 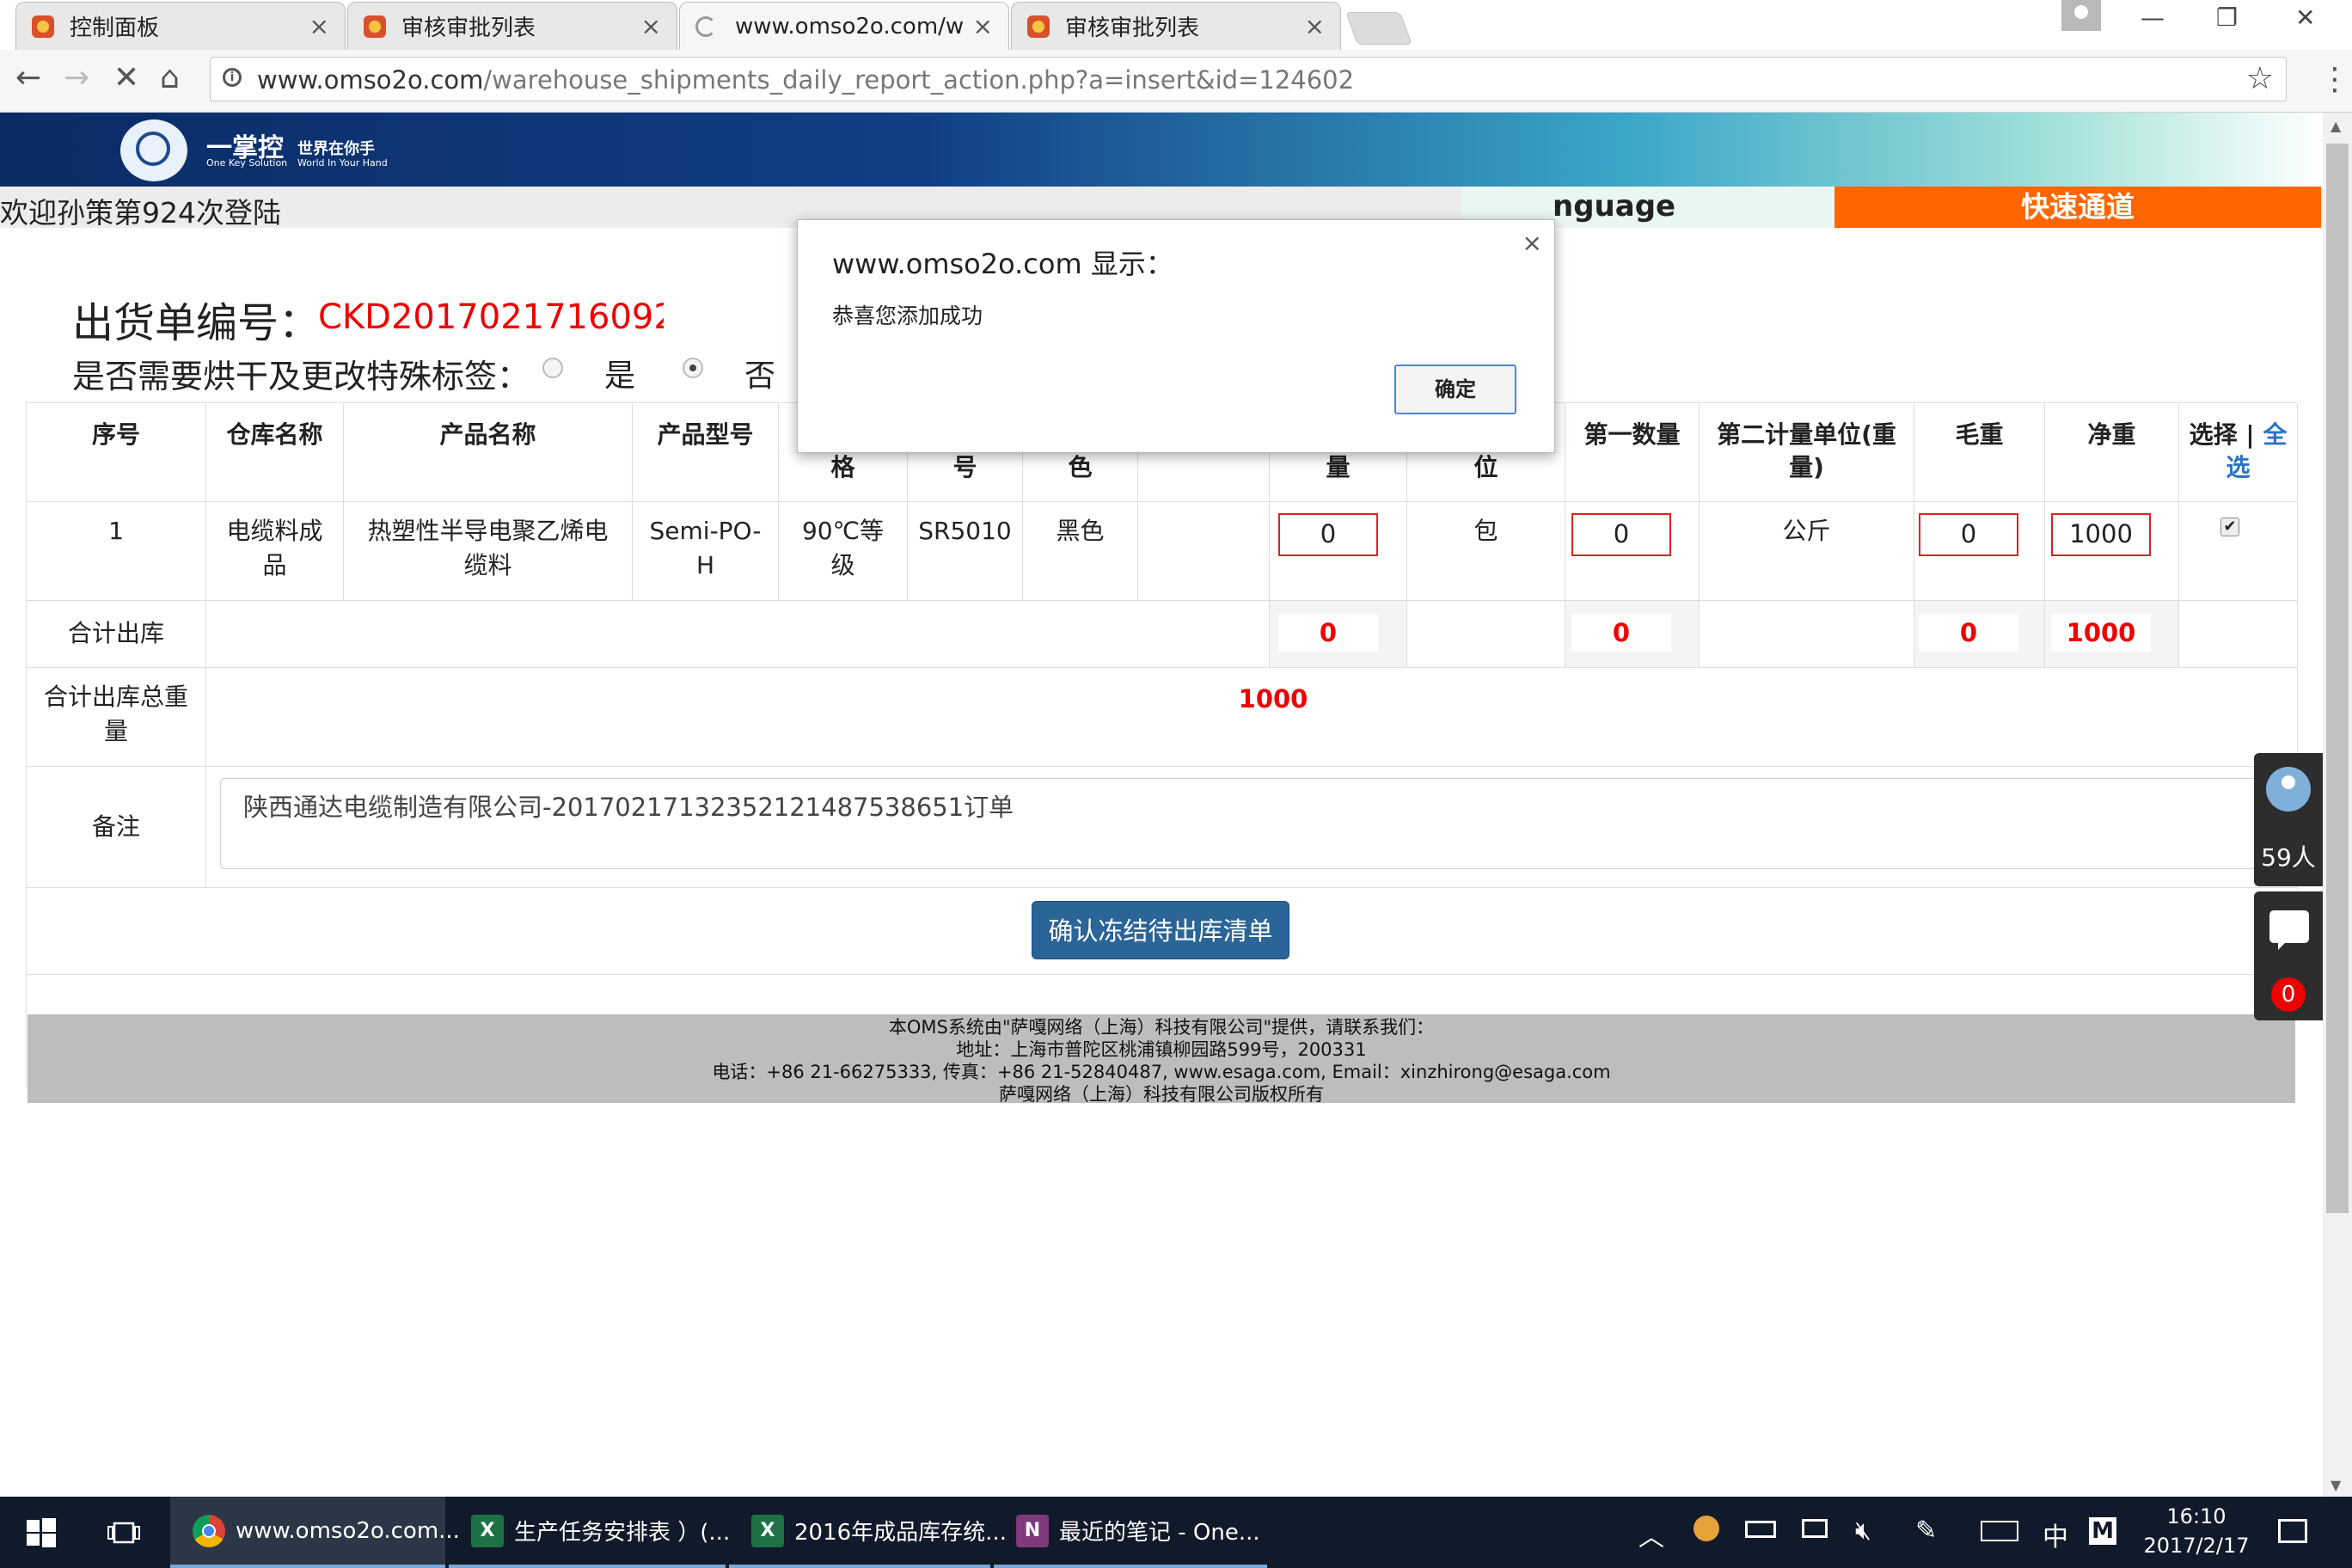 What do you see at coordinates (1532, 243) in the screenshot?
I see `dialog-close-icon: ×` at bounding box center [1532, 243].